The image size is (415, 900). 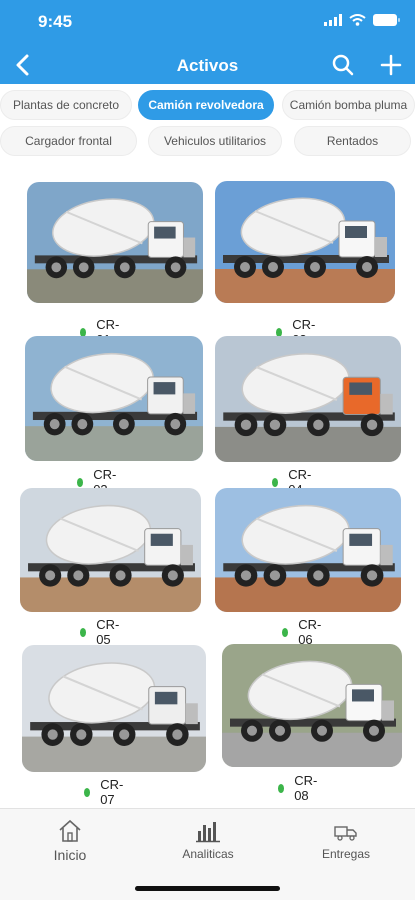 I want to click on filter-cargador-frontal: Cargador frontal, so click(x=68, y=141).